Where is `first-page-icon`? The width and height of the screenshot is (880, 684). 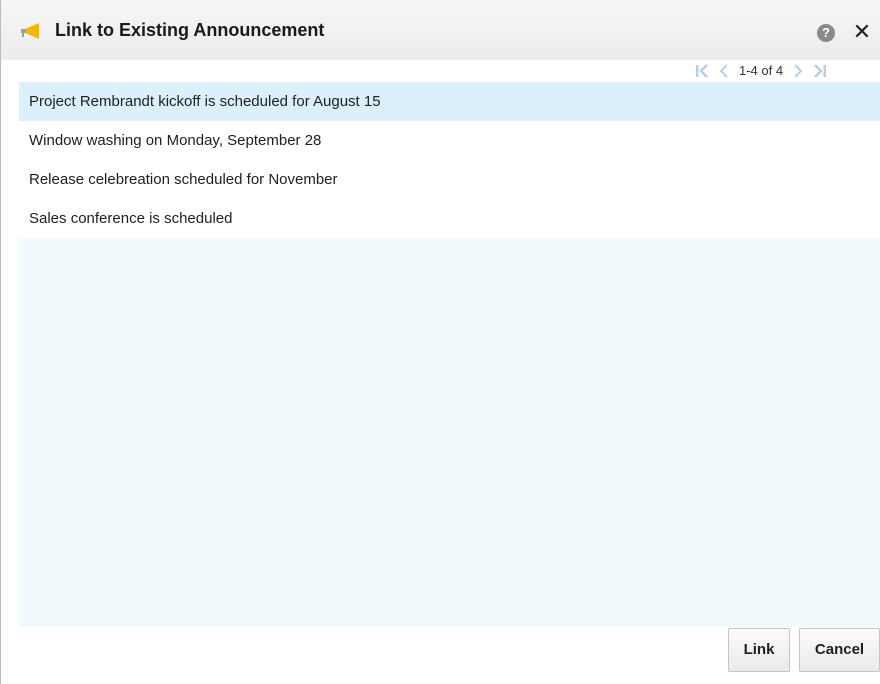 first-page-icon is located at coordinates (702, 71).